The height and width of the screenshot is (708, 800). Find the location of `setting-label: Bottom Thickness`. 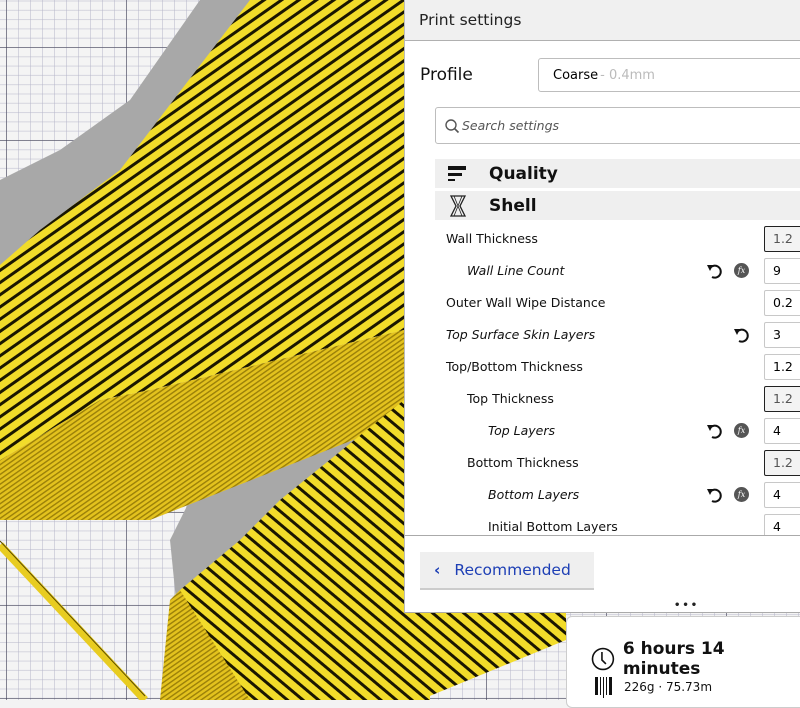

setting-label: Bottom Thickness is located at coordinates (523, 462).